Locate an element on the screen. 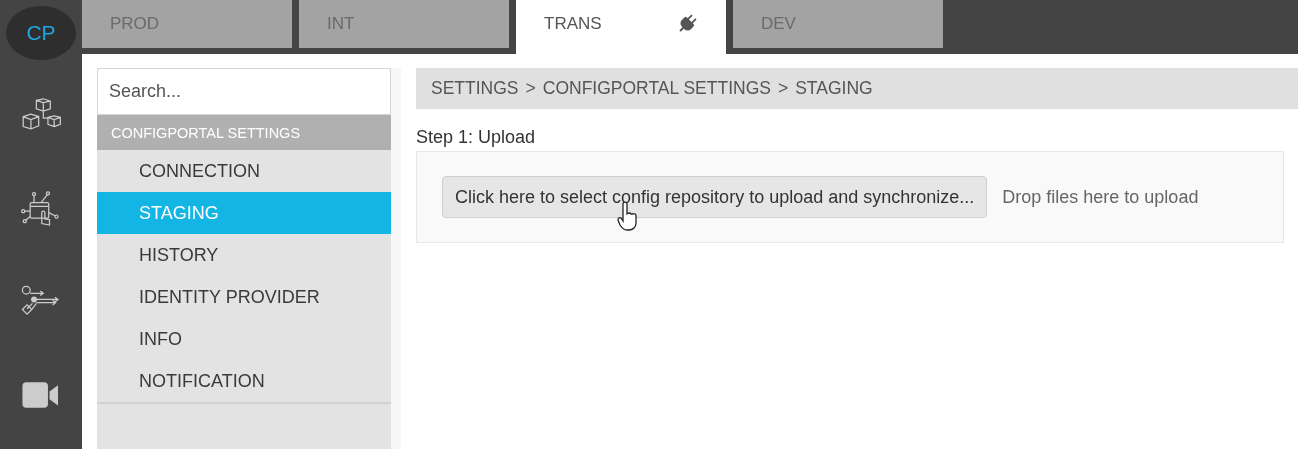 The height and width of the screenshot is (449, 1298). sidebar-item: CONNECTION is located at coordinates (244, 171).